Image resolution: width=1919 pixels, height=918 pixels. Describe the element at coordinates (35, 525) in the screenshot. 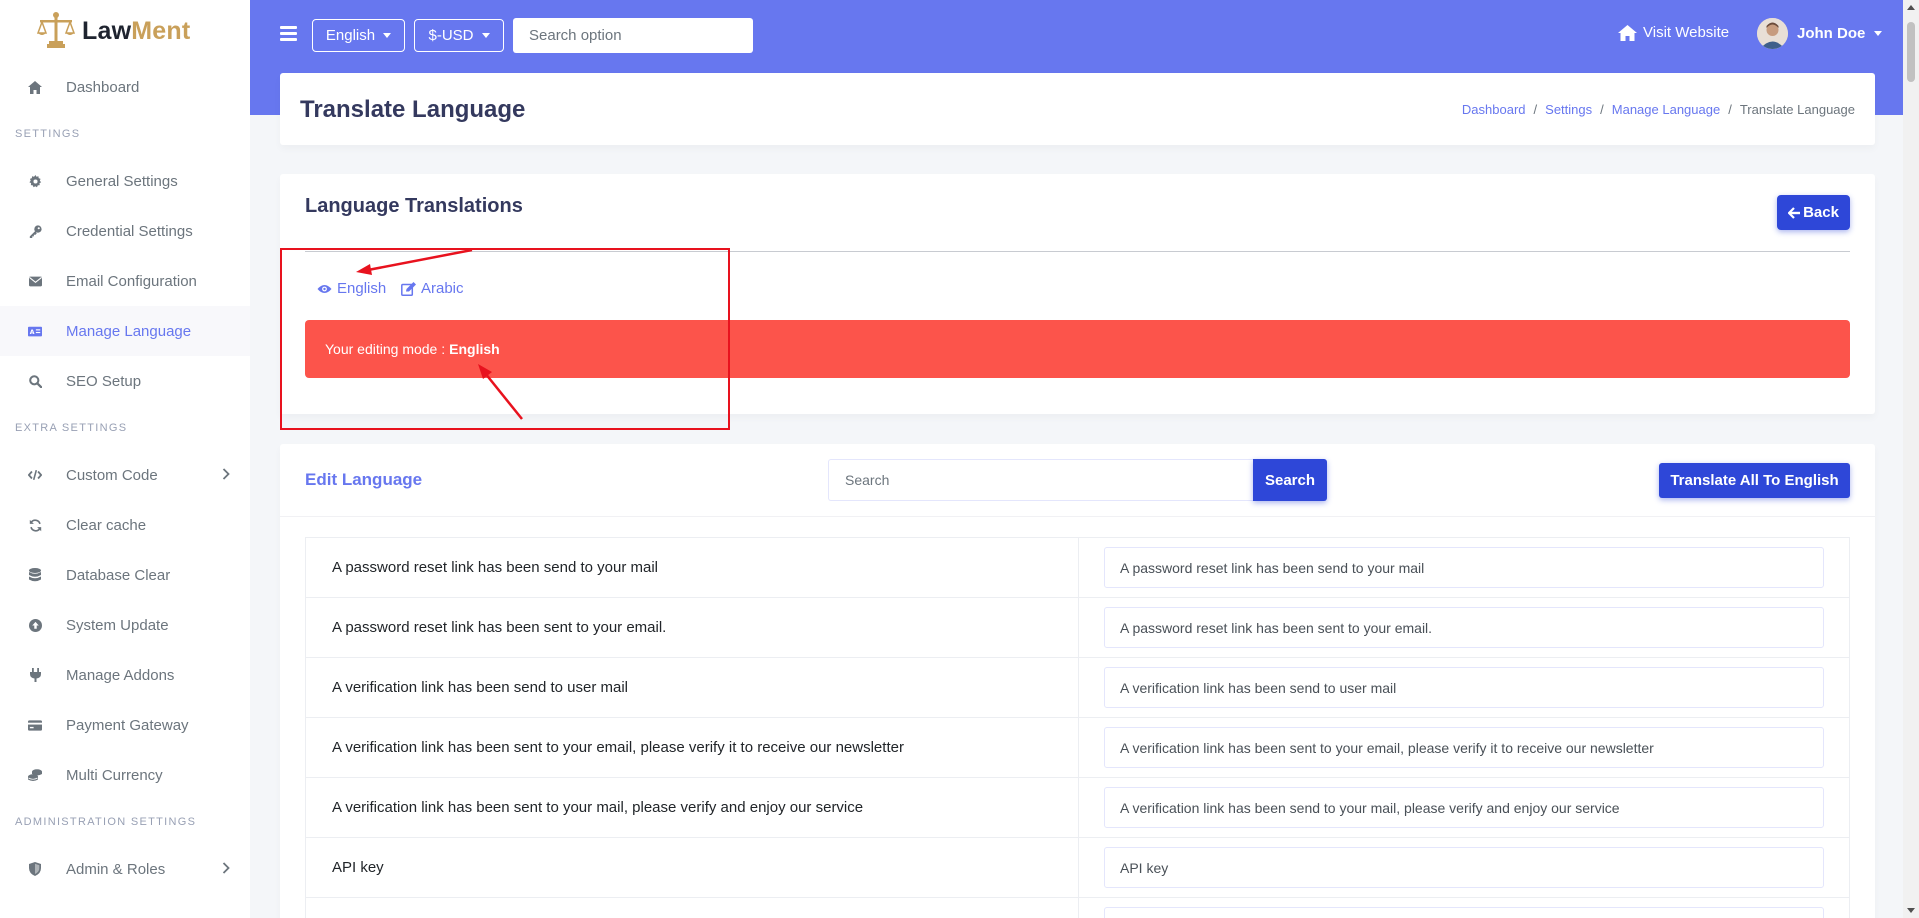

I see `sync-icon` at that location.